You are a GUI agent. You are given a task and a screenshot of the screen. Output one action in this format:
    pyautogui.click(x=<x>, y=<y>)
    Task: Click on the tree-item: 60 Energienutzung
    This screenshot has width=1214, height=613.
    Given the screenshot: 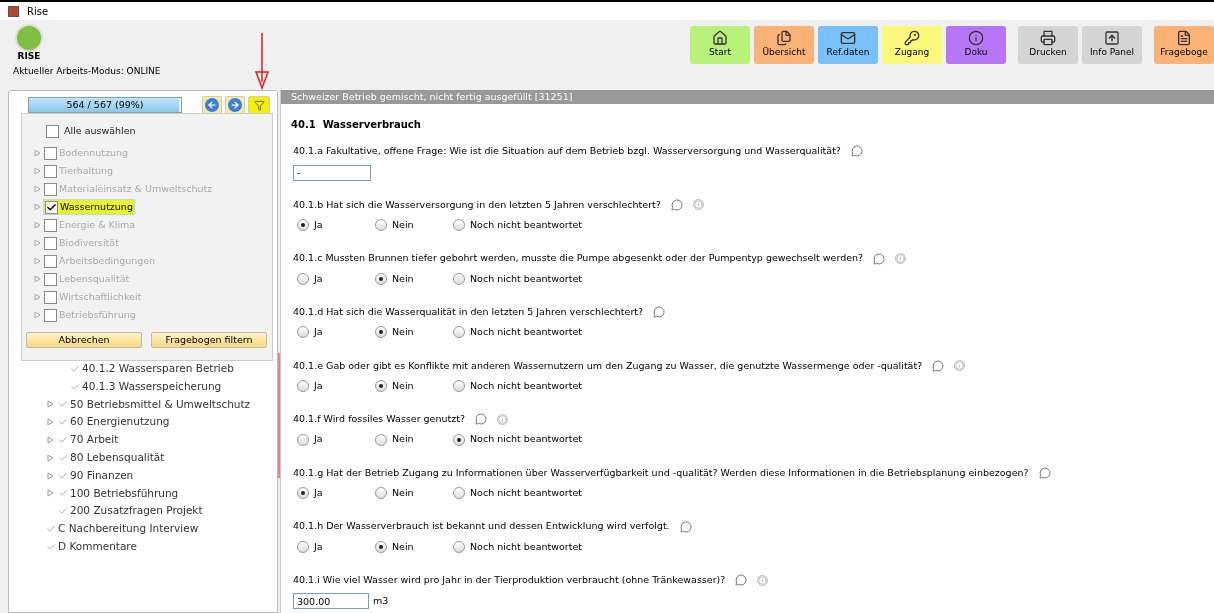 What is the action you would take?
    pyautogui.click(x=120, y=422)
    